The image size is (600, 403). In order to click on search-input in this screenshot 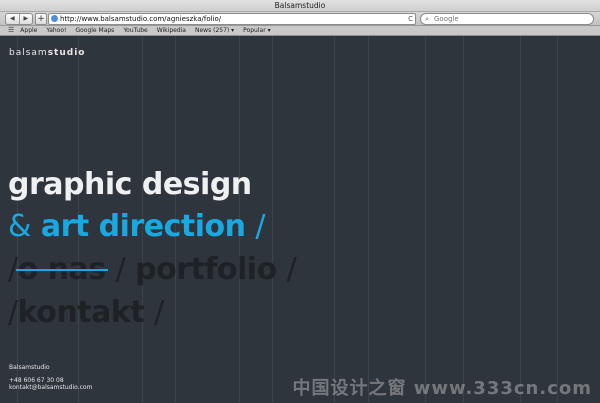, I will do `click(509, 19)`.